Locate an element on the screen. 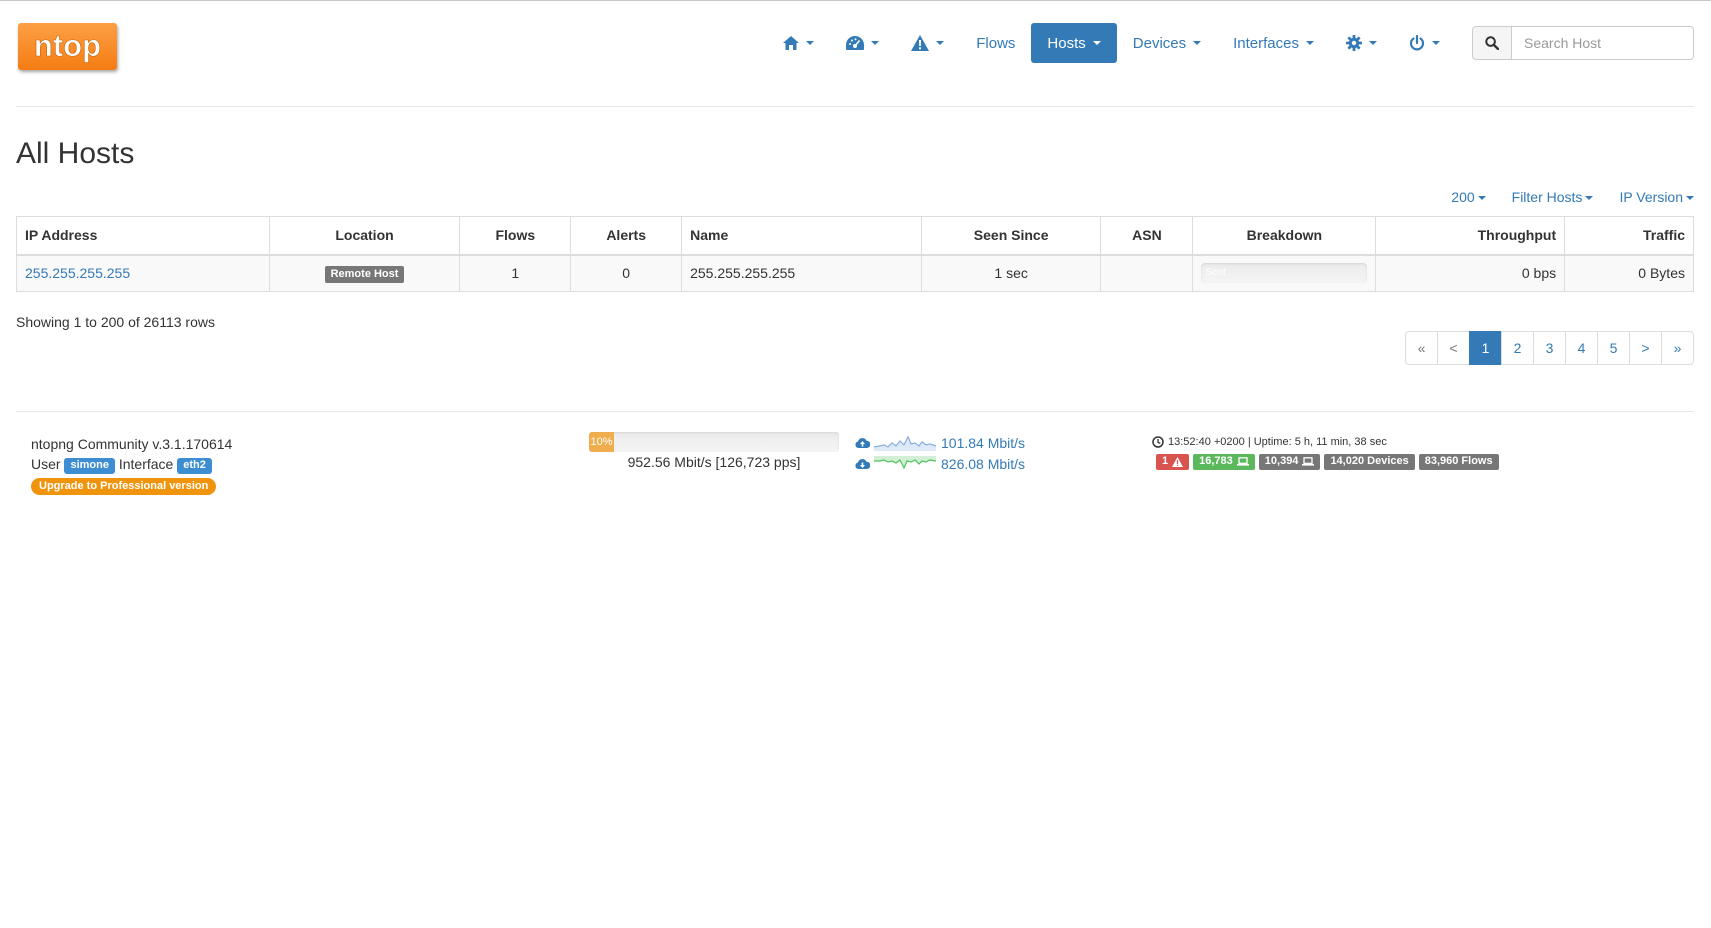 This screenshot has height=928, width=1711. user-badge: simone is located at coordinates (89, 466).